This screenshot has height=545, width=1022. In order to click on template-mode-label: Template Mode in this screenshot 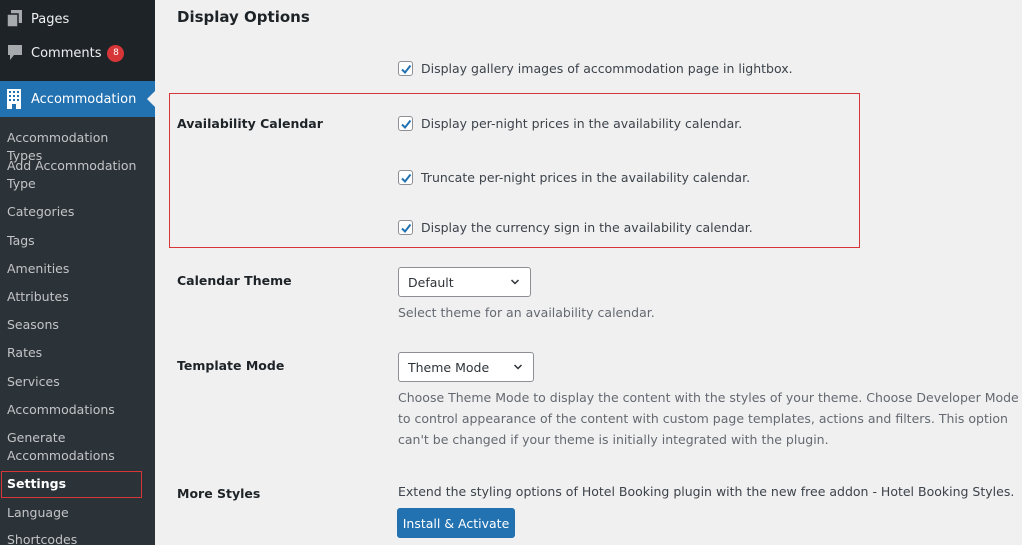, I will do `click(231, 365)`.